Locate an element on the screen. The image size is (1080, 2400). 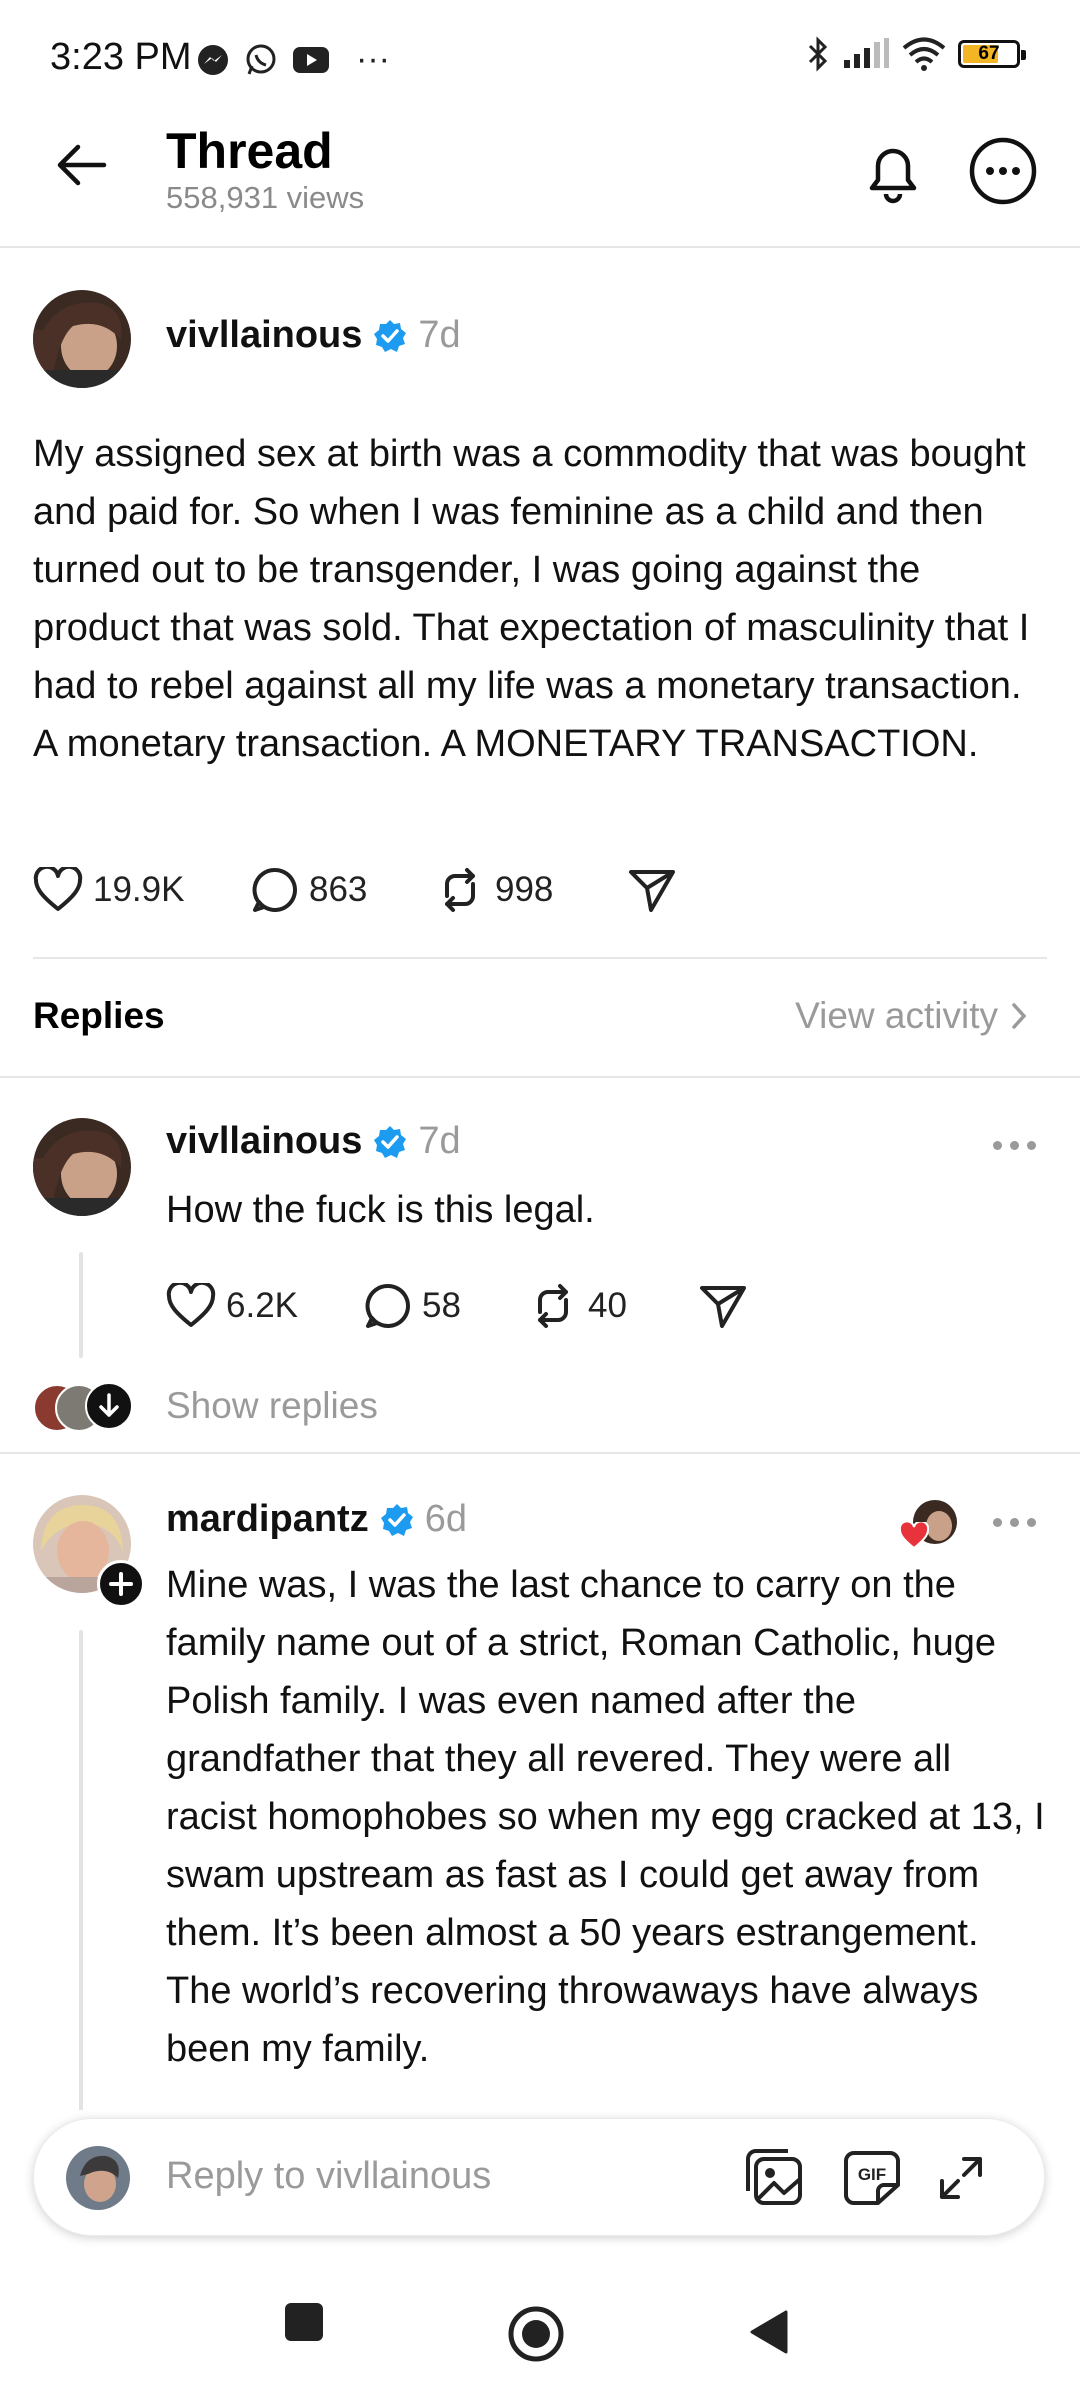
reply2-thread-line is located at coordinates (81, 1875).